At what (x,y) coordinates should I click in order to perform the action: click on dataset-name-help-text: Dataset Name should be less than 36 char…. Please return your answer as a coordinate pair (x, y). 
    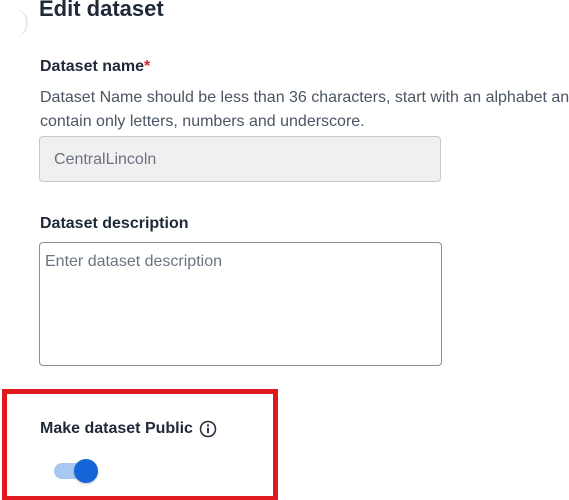
    Looking at the image, I should click on (304, 109).